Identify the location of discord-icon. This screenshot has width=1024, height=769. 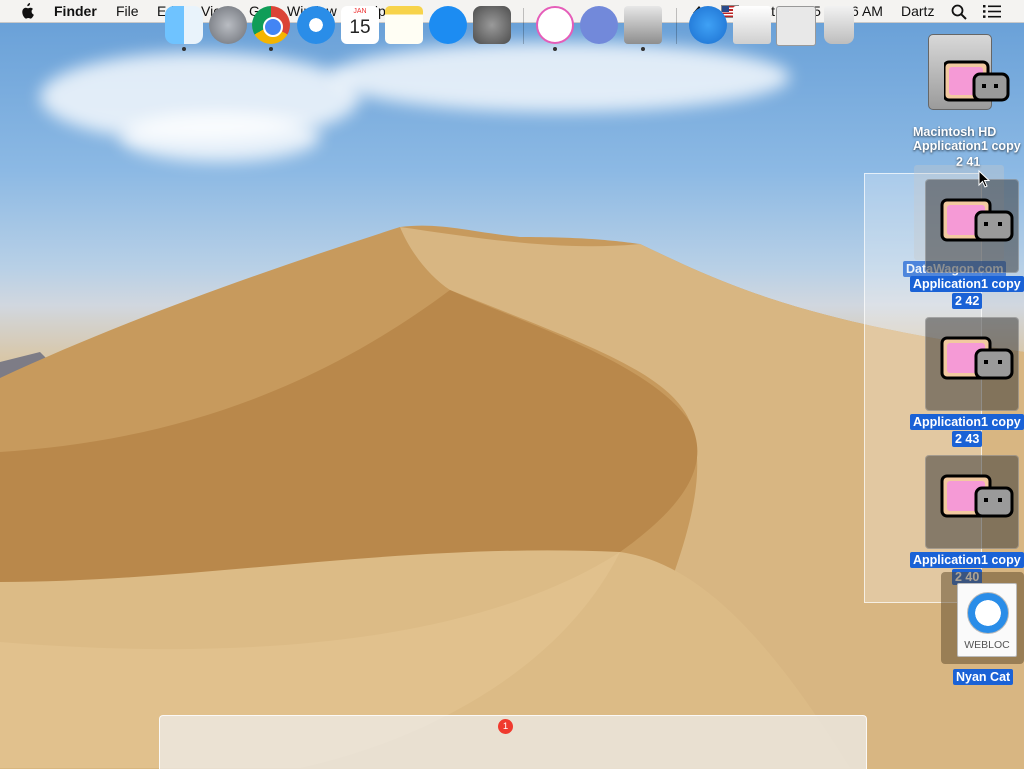
(599, 25).